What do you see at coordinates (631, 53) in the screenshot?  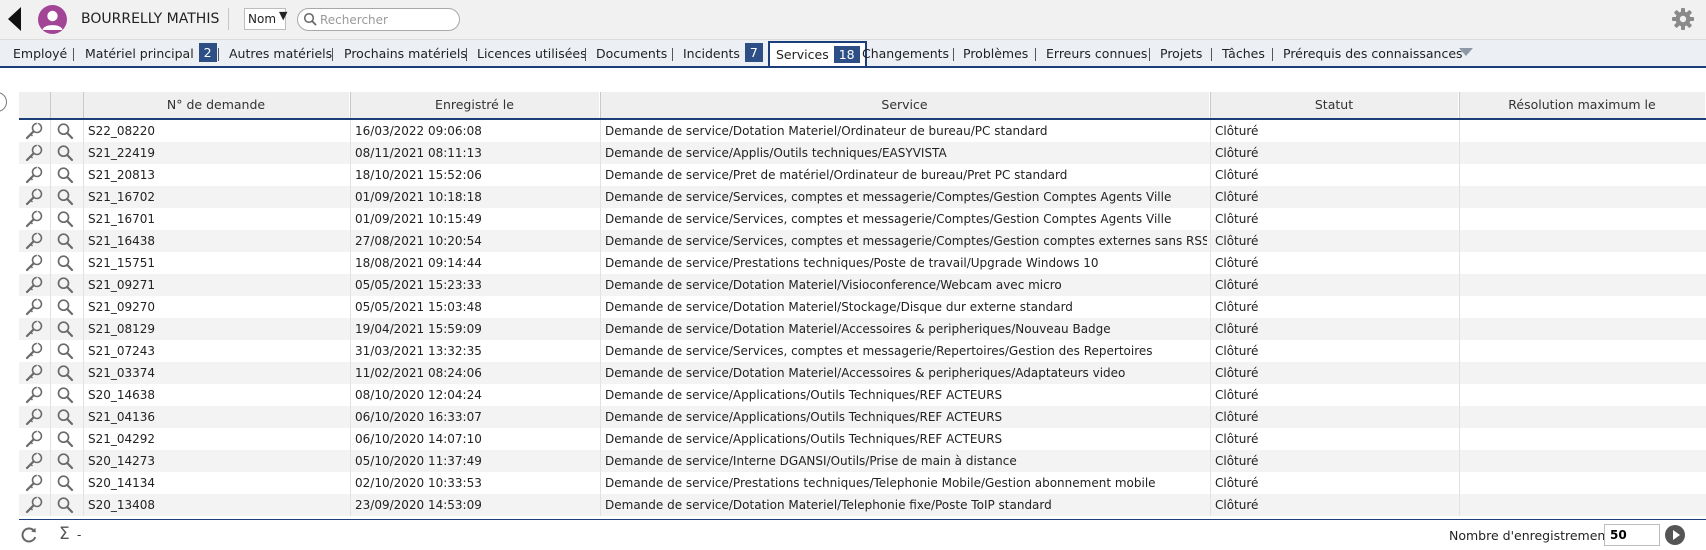 I see `tab-documents: Documents` at bounding box center [631, 53].